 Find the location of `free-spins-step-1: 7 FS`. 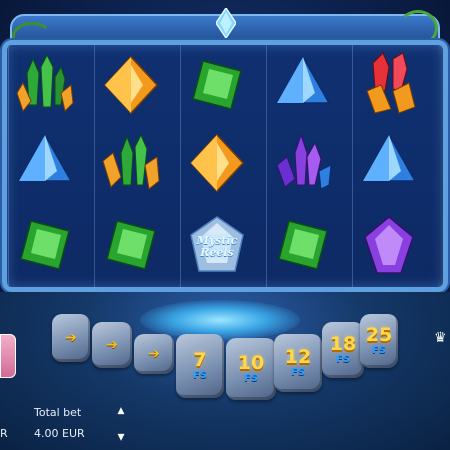

free-spins-step-1: 7 FS is located at coordinates (200, 366).